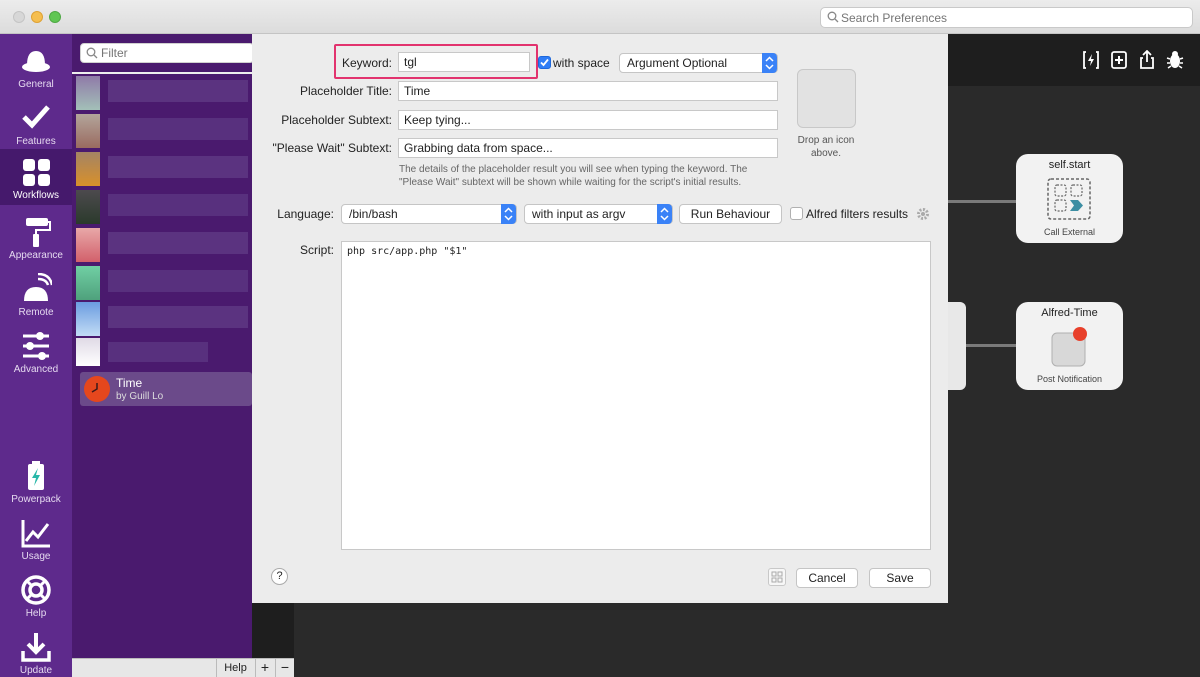  What do you see at coordinates (956, 346) in the screenshot?
I see `script-filter-node-edge` at bounding box center [956, 346].